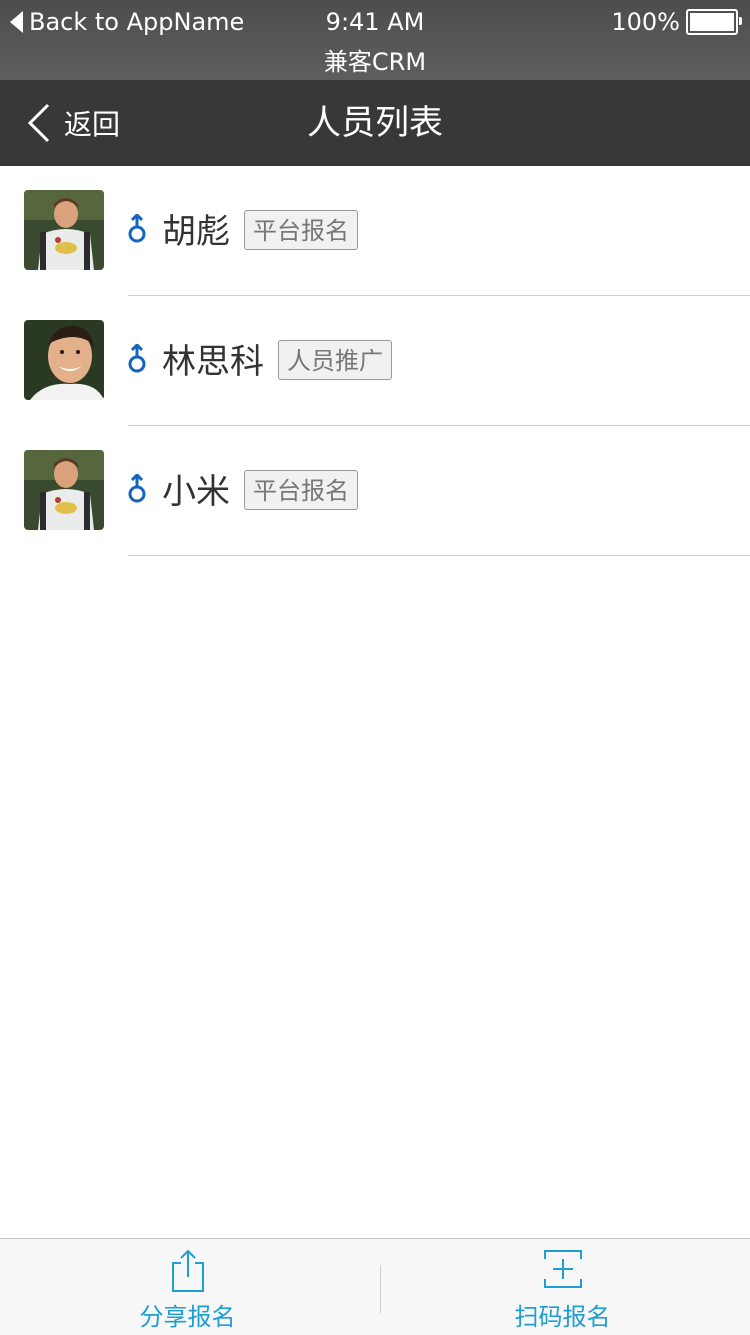 Image resolution: width=750 pixels, height=1335 pixels. What do you see at coordinates (375, 231) in the screenshot?
I see `list-item: 胡彪 平台报名` at bounding box center [375, 231].